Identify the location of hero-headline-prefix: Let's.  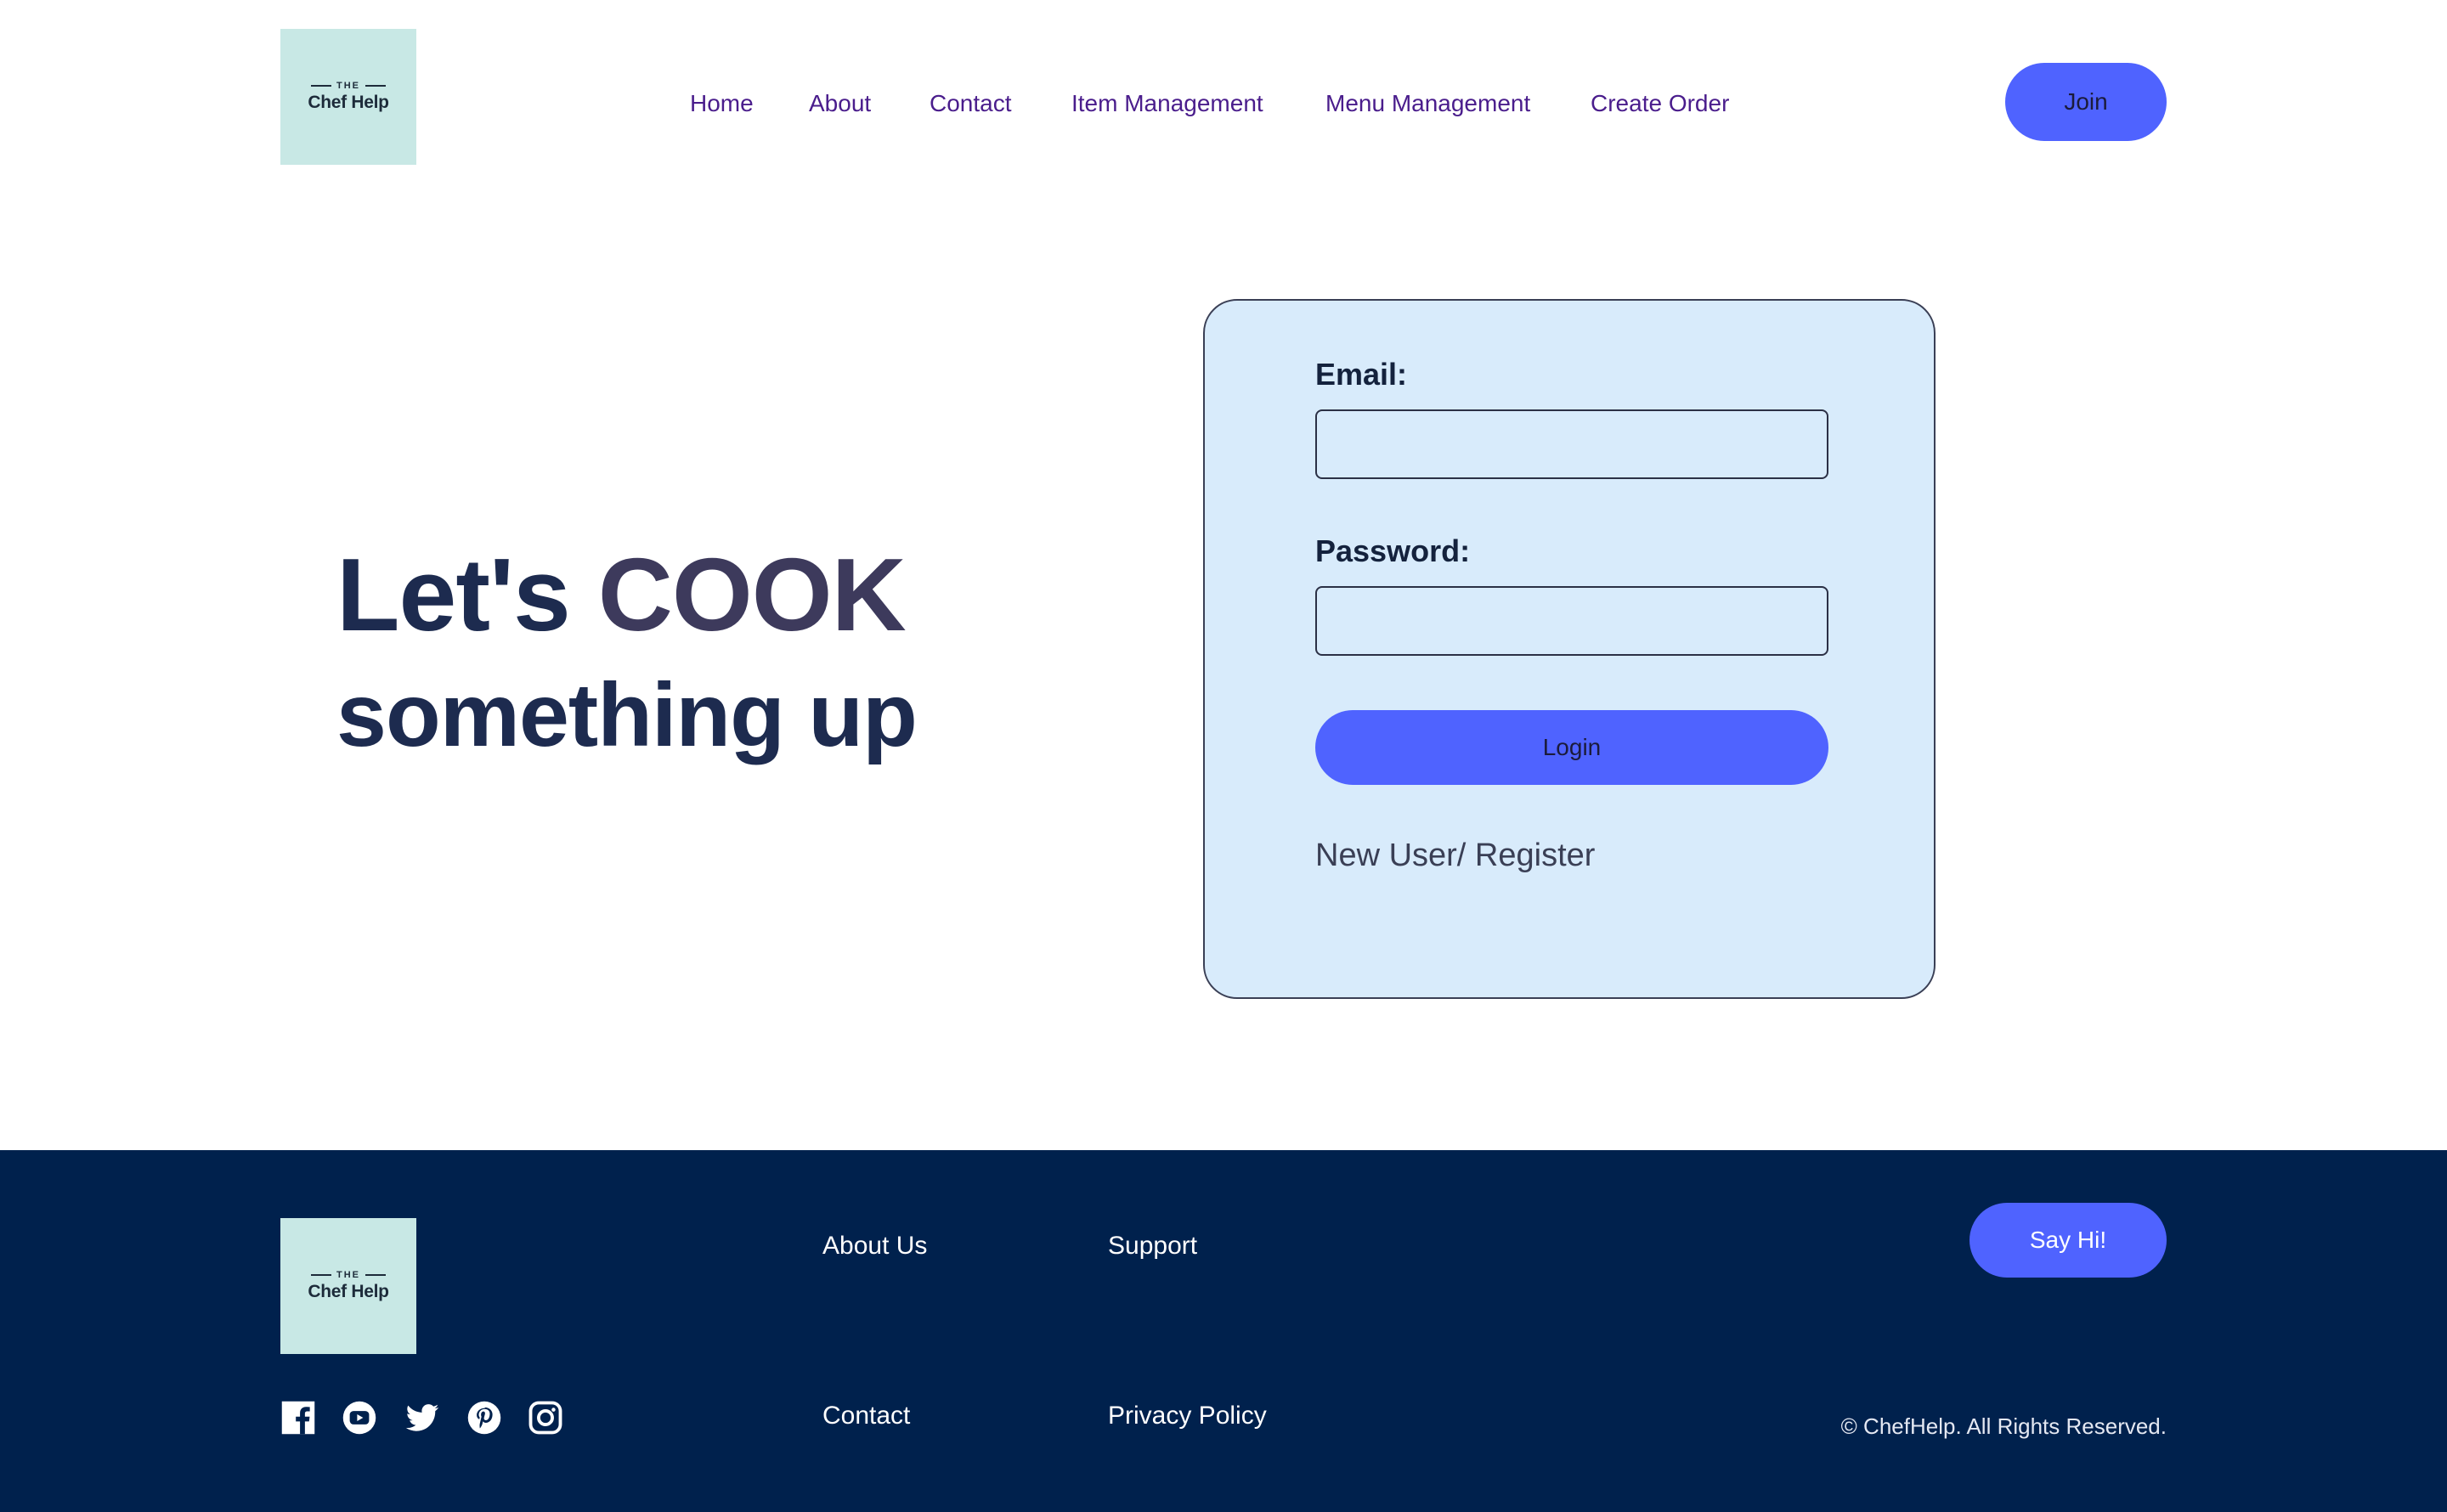
(453, 594).